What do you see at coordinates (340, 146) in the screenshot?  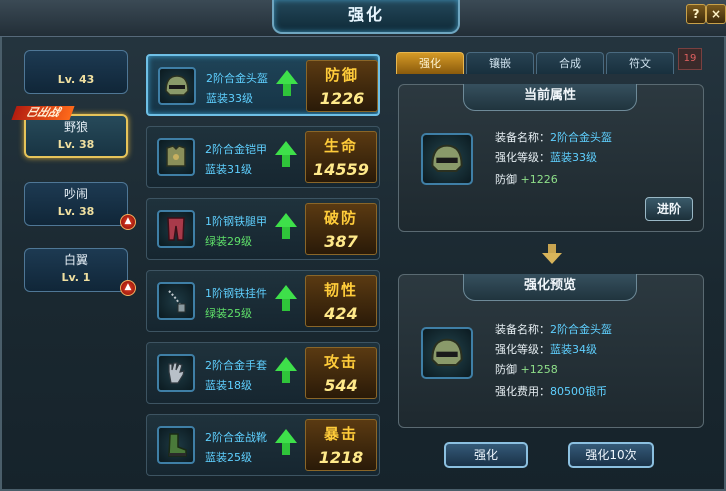 I see `stat-name: 生命` at bounding box center [340, 146].